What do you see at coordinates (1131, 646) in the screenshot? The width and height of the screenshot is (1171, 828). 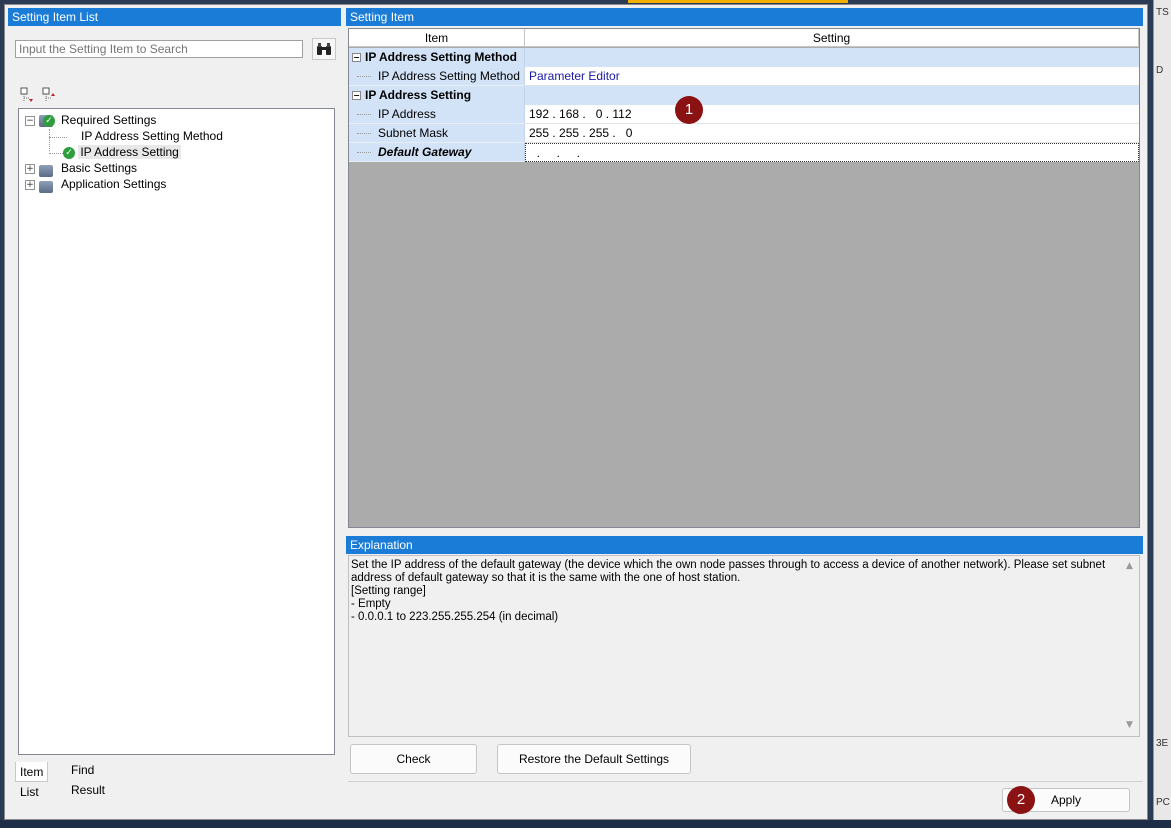 I see `explanation-scrollbar: ▲ ▼` at bounding box center [1131, 646].